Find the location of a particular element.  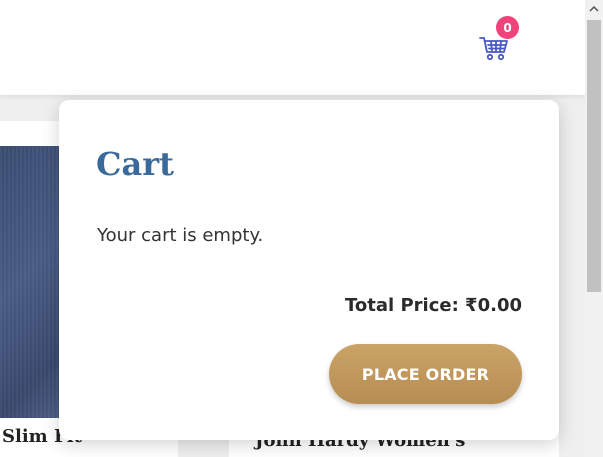

cart-title: Cart is located at coordinates (135, 164).